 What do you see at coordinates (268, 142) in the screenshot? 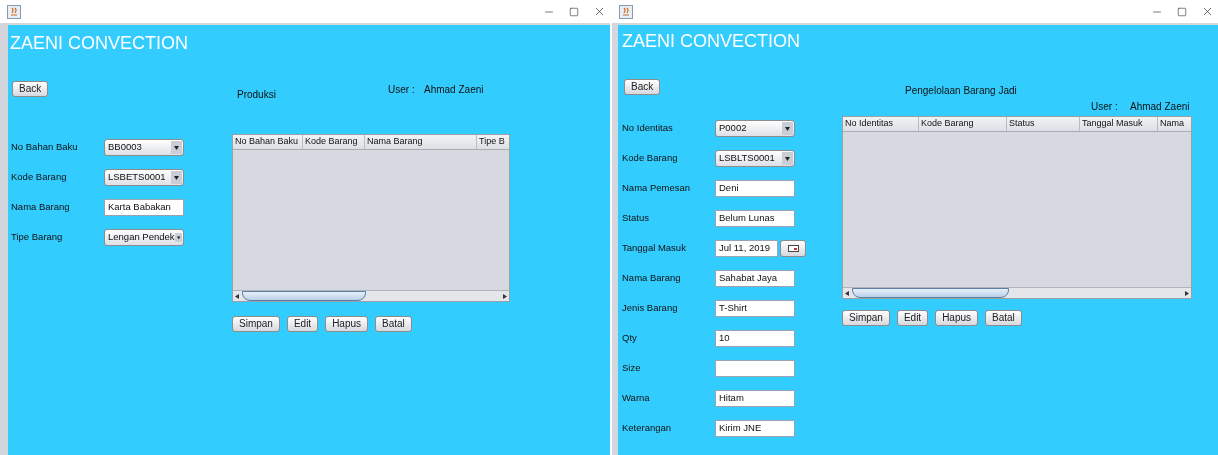
I see `column-header: No Bahan Baku` at bounding box center [268, 142].